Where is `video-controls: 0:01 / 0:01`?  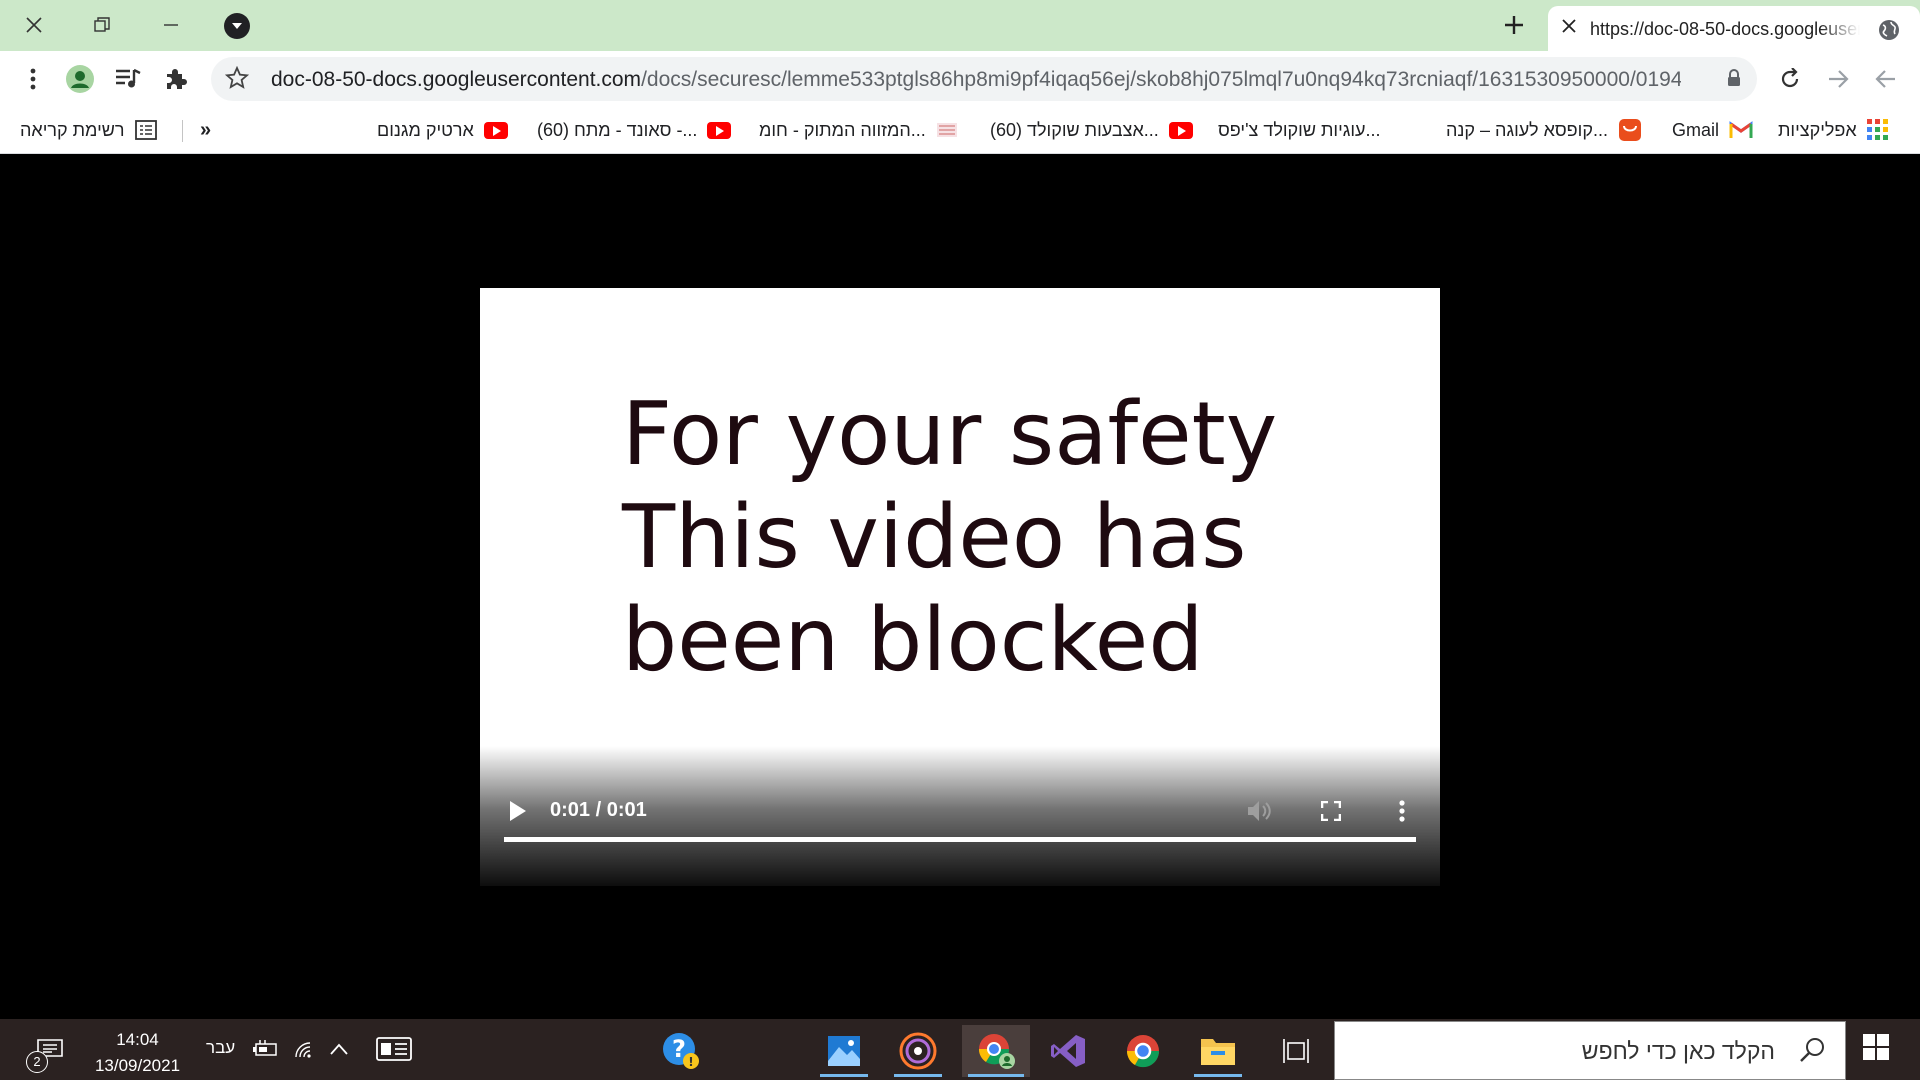 video-controls: 0:01 / 0:01 is located at coordinates (960, 816).